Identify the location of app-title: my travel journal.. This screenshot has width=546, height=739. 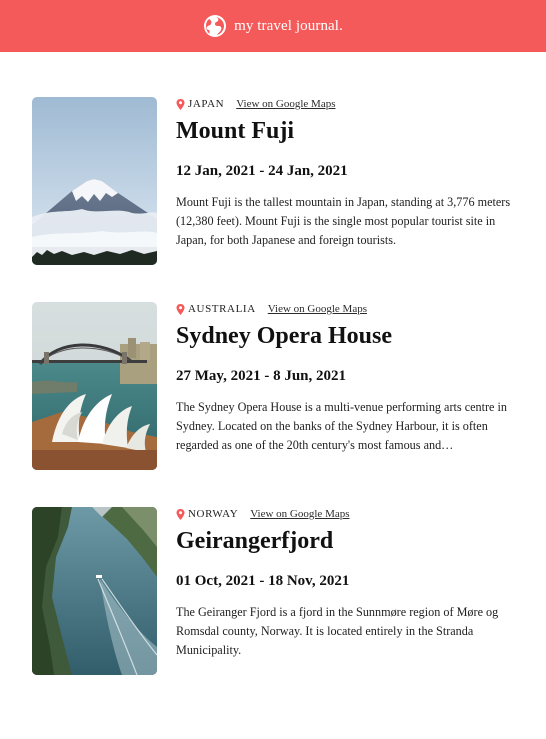
(288, 25).